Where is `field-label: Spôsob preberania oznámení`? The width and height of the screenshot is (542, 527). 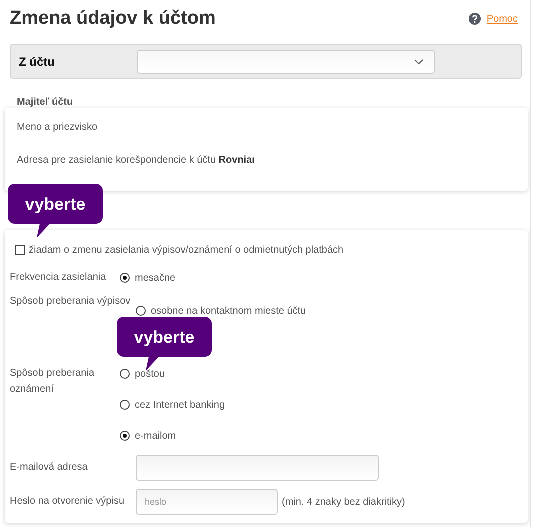
field-label: Spôsob preberania oznámení is located at coordinates (53, 382).